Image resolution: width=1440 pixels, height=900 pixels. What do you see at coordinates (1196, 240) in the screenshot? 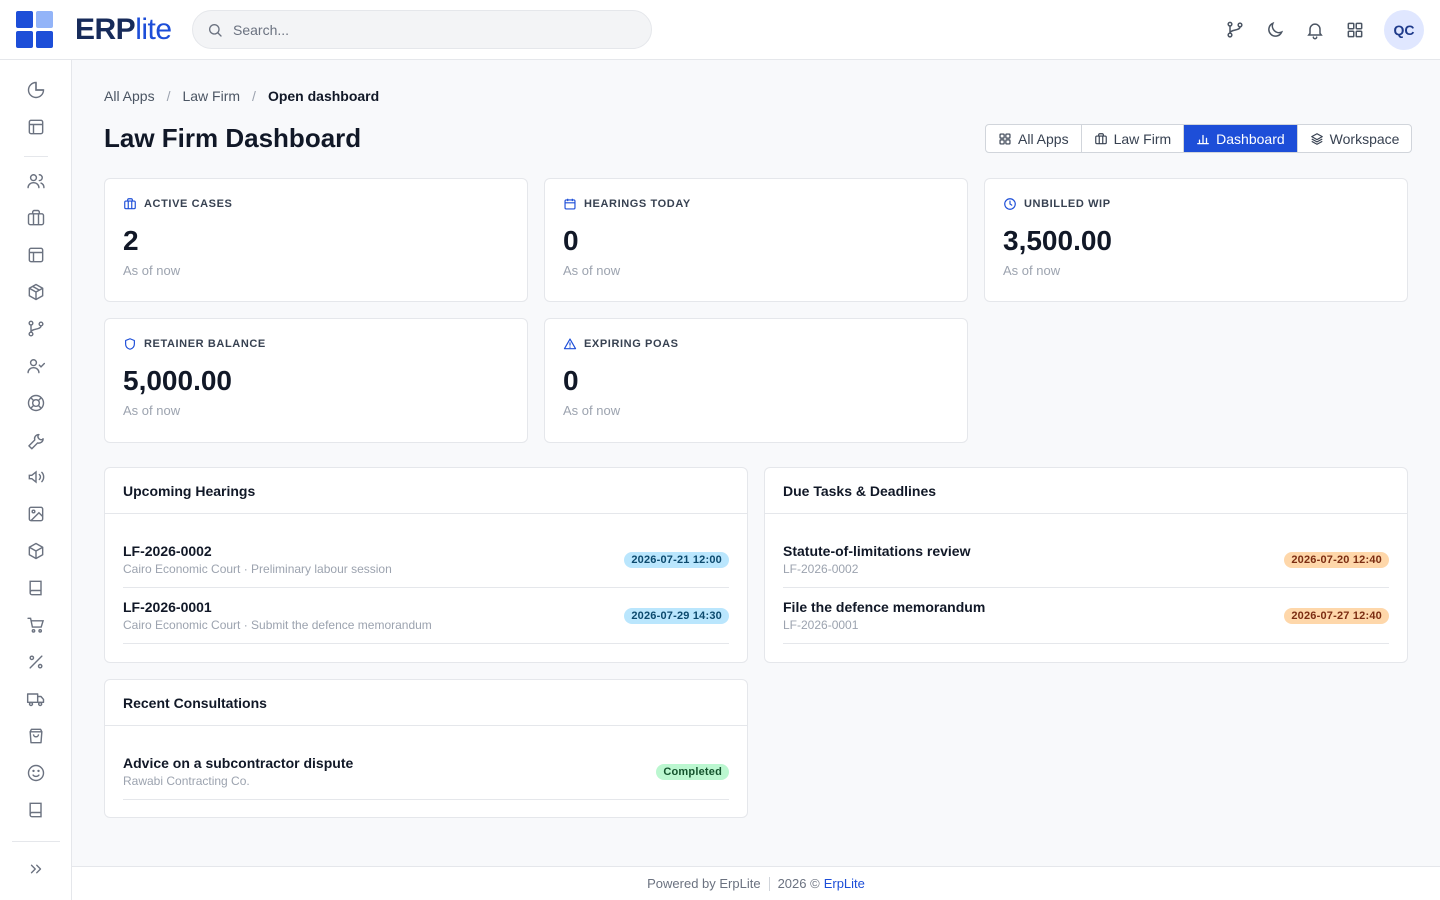
I see `kpi-unbilled-wip: UNBILLED WIP 3,500.00 As of now` at bounding box center [1196, 240].